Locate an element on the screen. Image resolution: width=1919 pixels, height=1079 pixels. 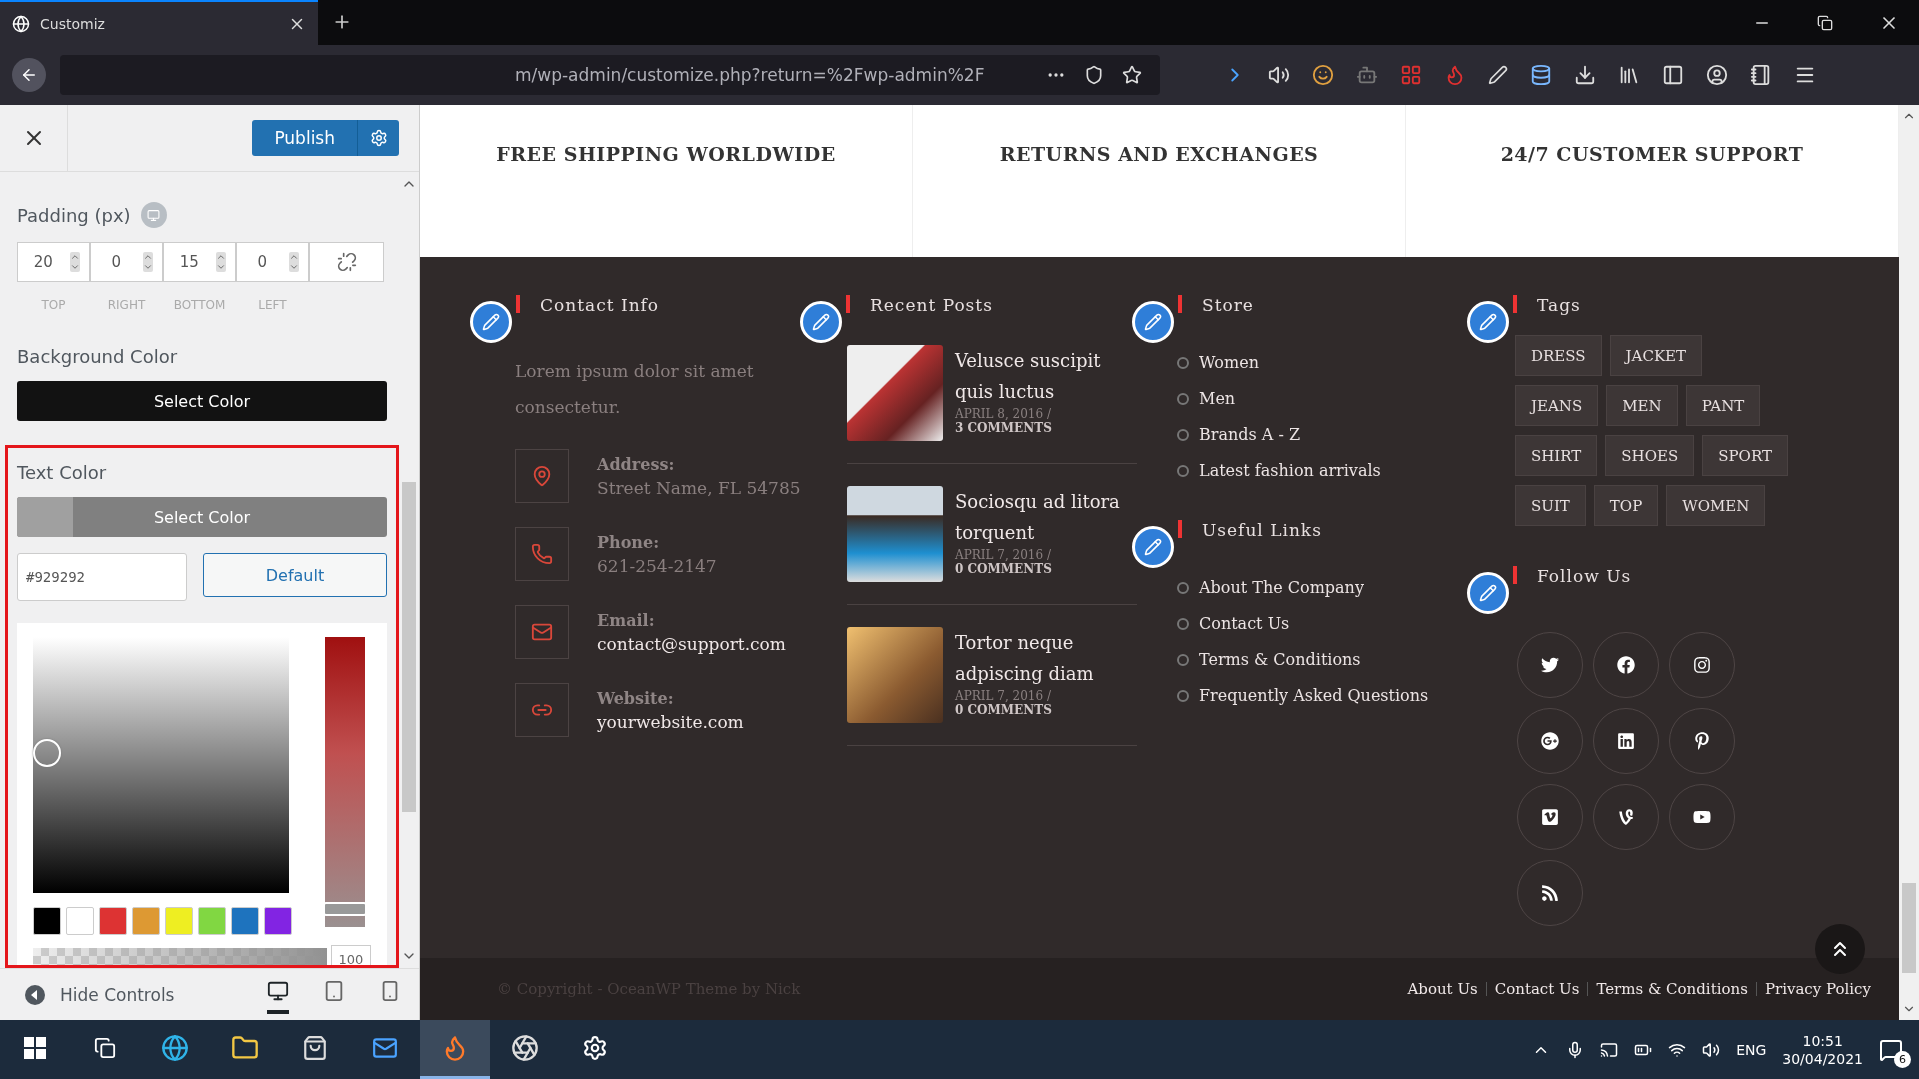
pen-icon is located at coordinates (1498, 75).